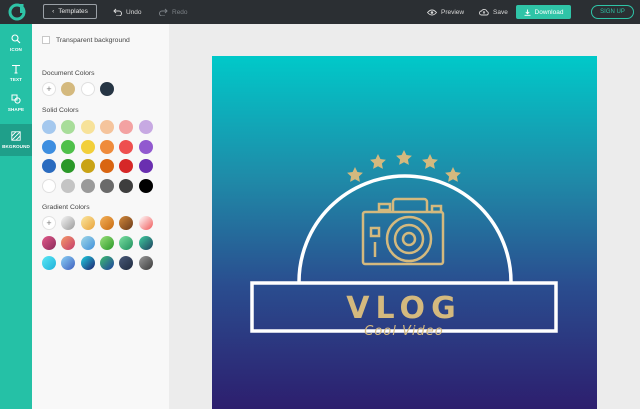 The height and width of the screenshot is (409, 640). Describe the element at coordinates (127, 12) in the screenshot. I see `undo-button: Undo` at that location.